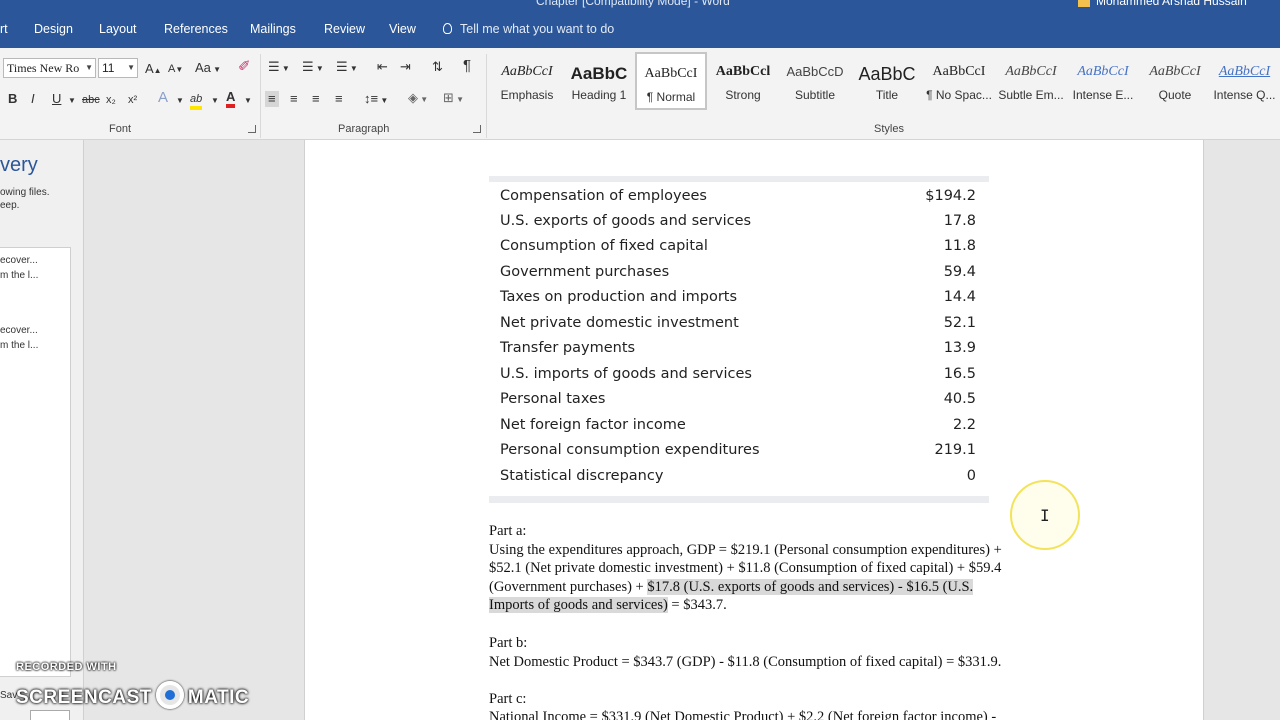 Image resolution: width=1280 pixels, height=720 pixels. What do you see at coordinates (527, 81) in the screenshot?
I see `style-emphasis: AaBbCcI Emphasis` at bounding box center [527, 81].